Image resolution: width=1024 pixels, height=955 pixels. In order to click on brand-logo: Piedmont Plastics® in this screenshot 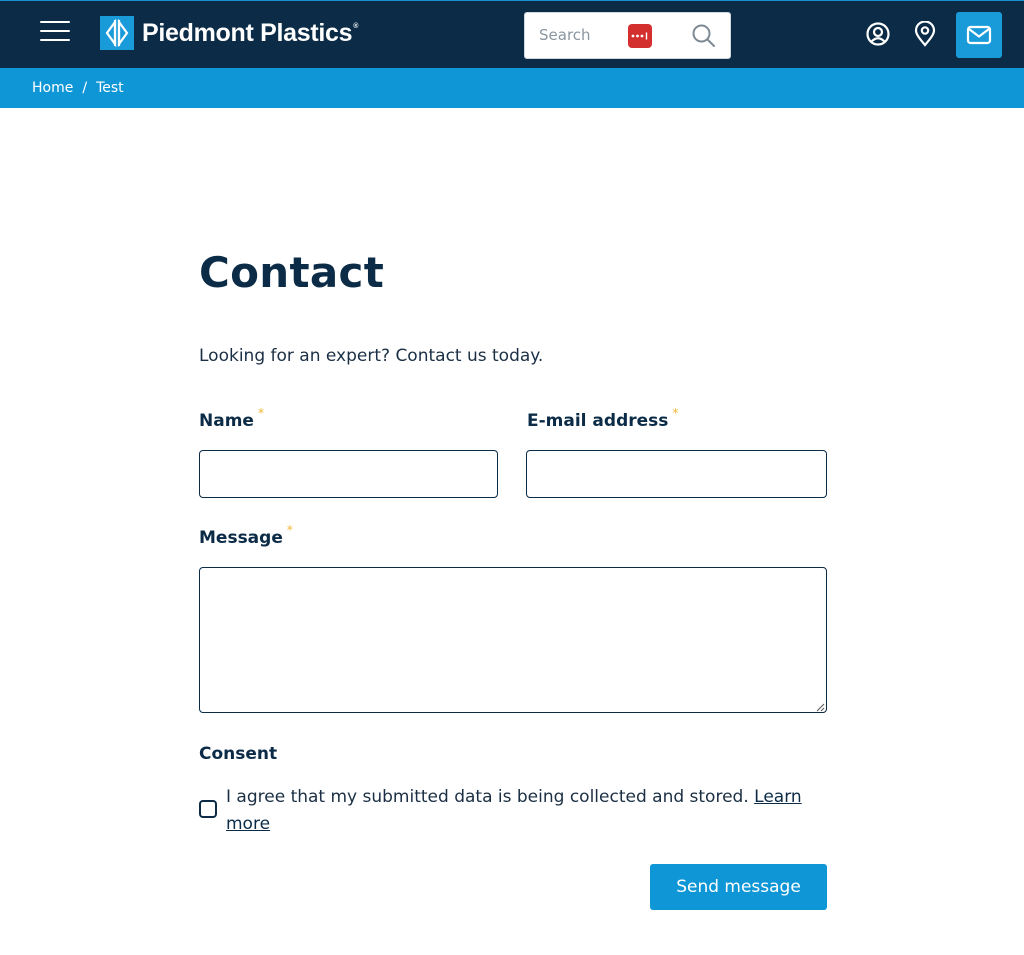, I will do `click(229, 33)`.